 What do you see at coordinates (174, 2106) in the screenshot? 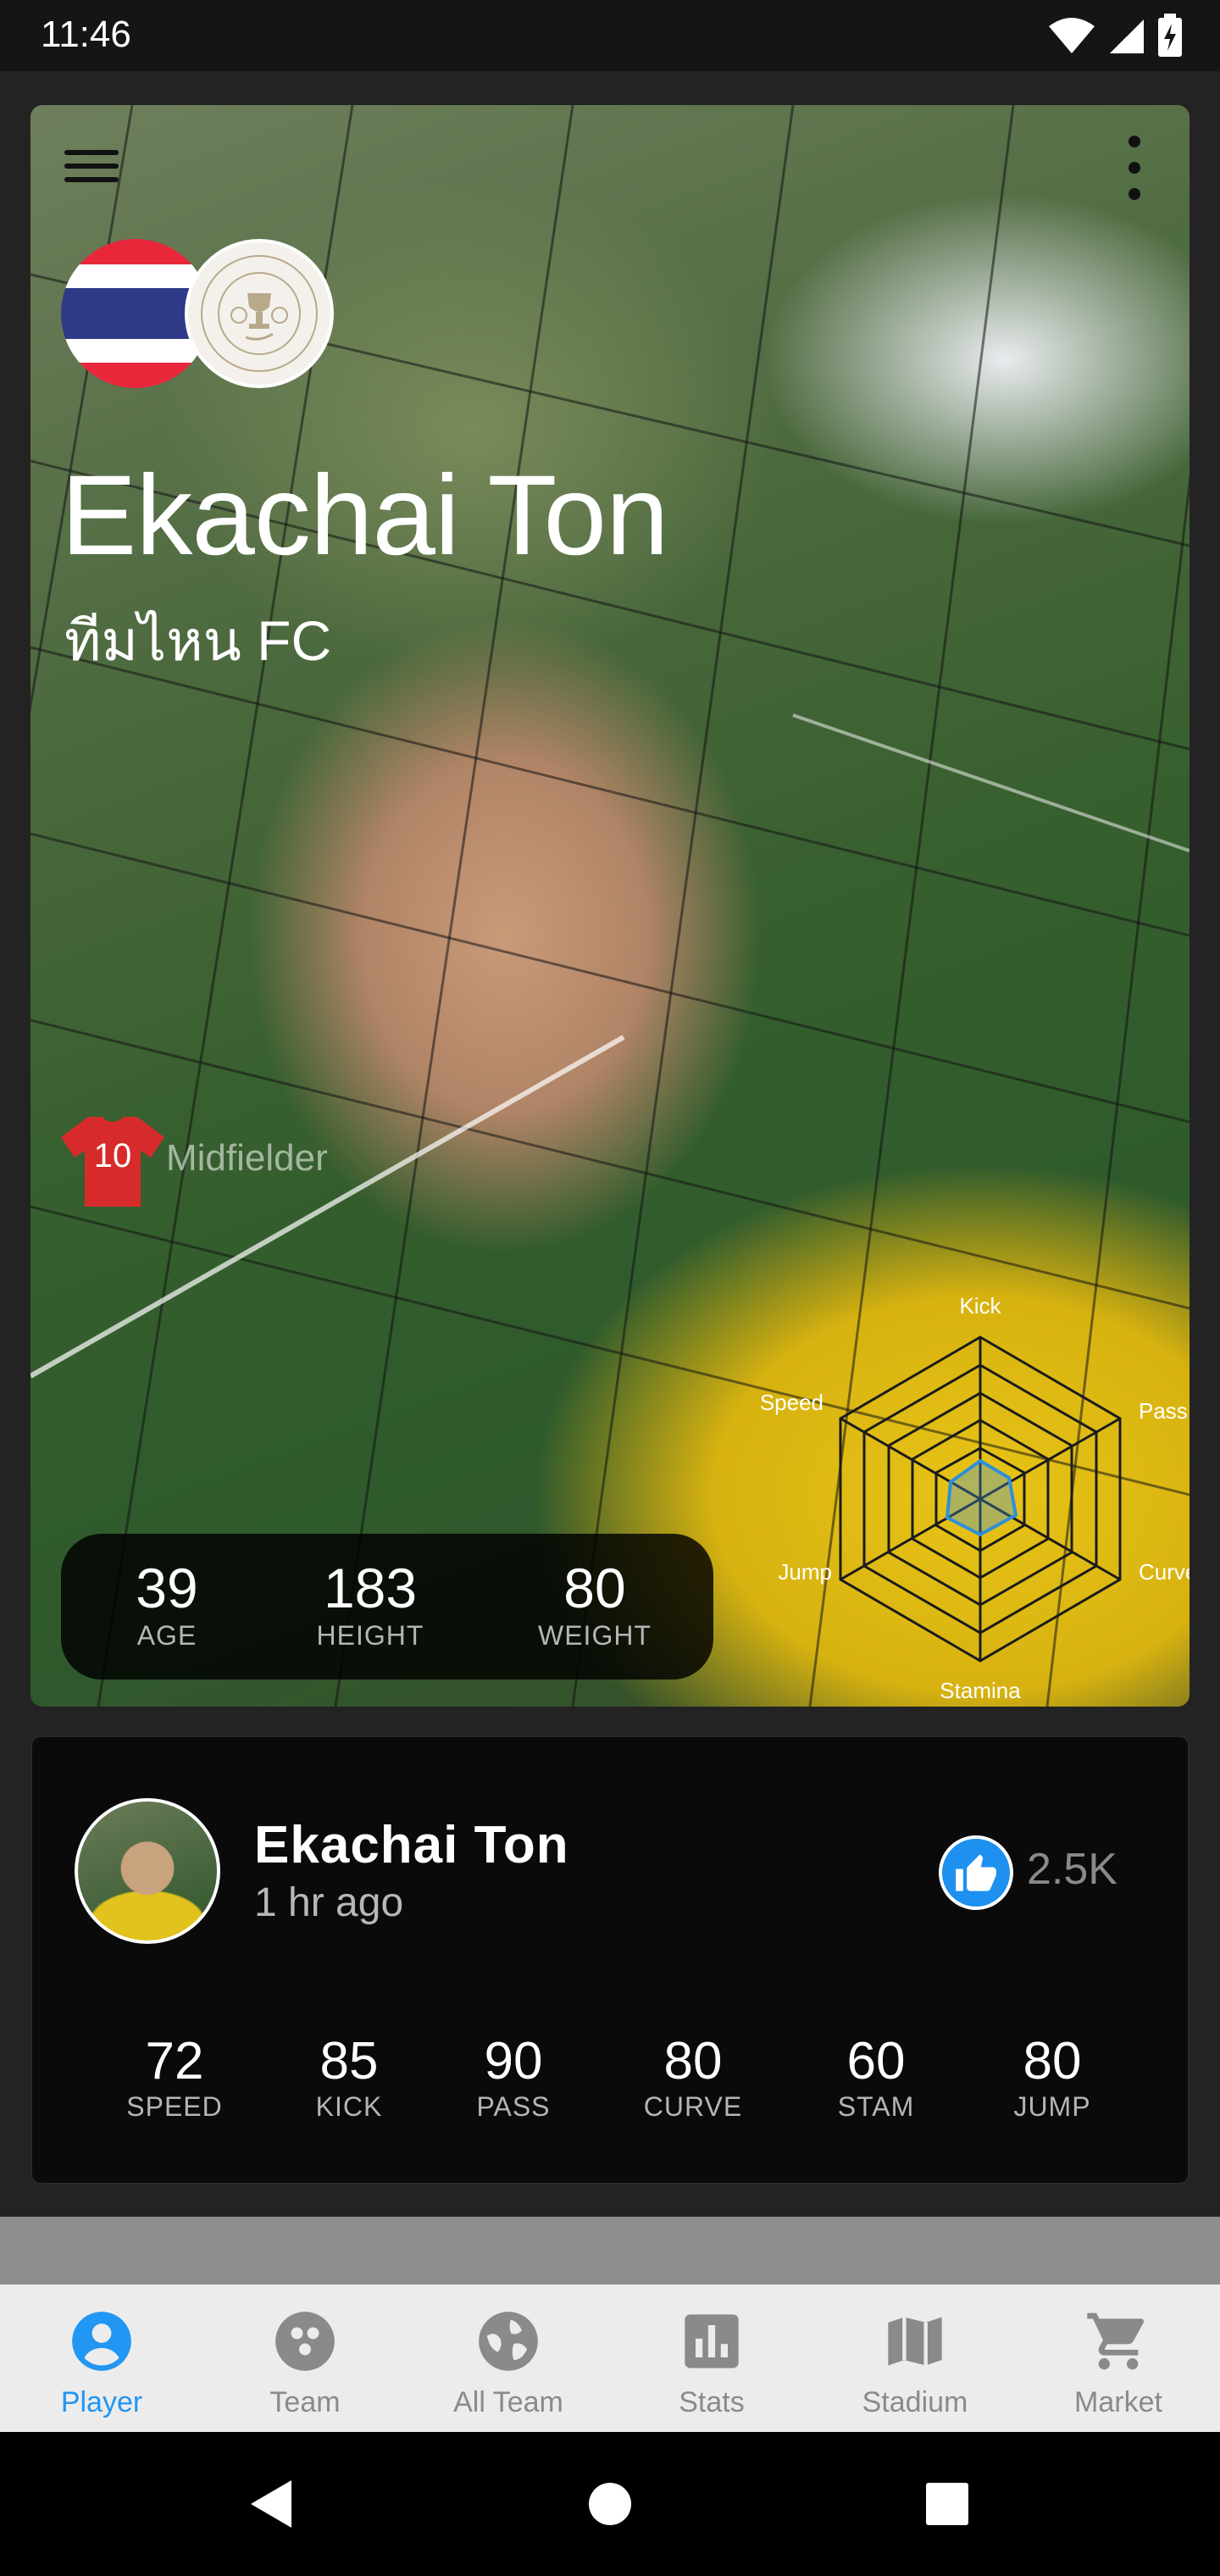
I see `stat-label: SPEED` at bounding box center [174, 2106].